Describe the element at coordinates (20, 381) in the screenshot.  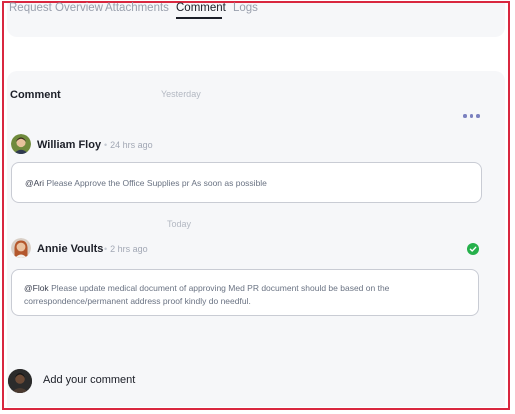
I see `current-user-avatar` at that location.